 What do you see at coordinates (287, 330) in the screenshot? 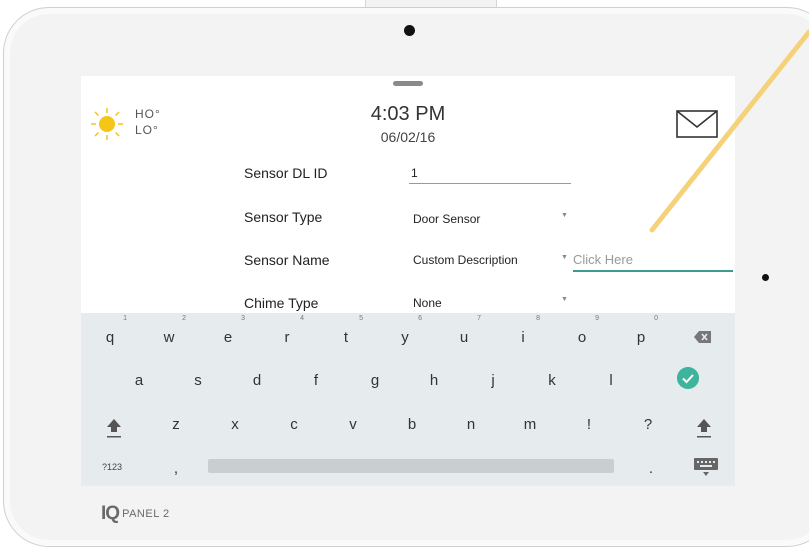
I see `key-r: r4` at bounding box center [287, 330].